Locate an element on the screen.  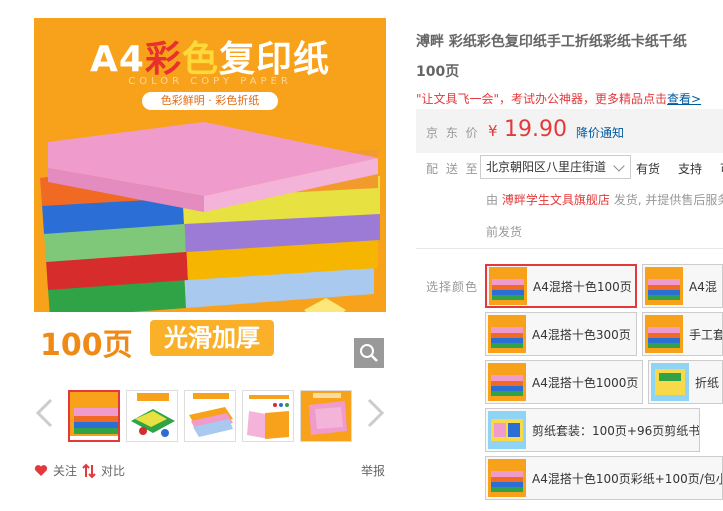
magnifier-icon is located at coordinates (369, 353).